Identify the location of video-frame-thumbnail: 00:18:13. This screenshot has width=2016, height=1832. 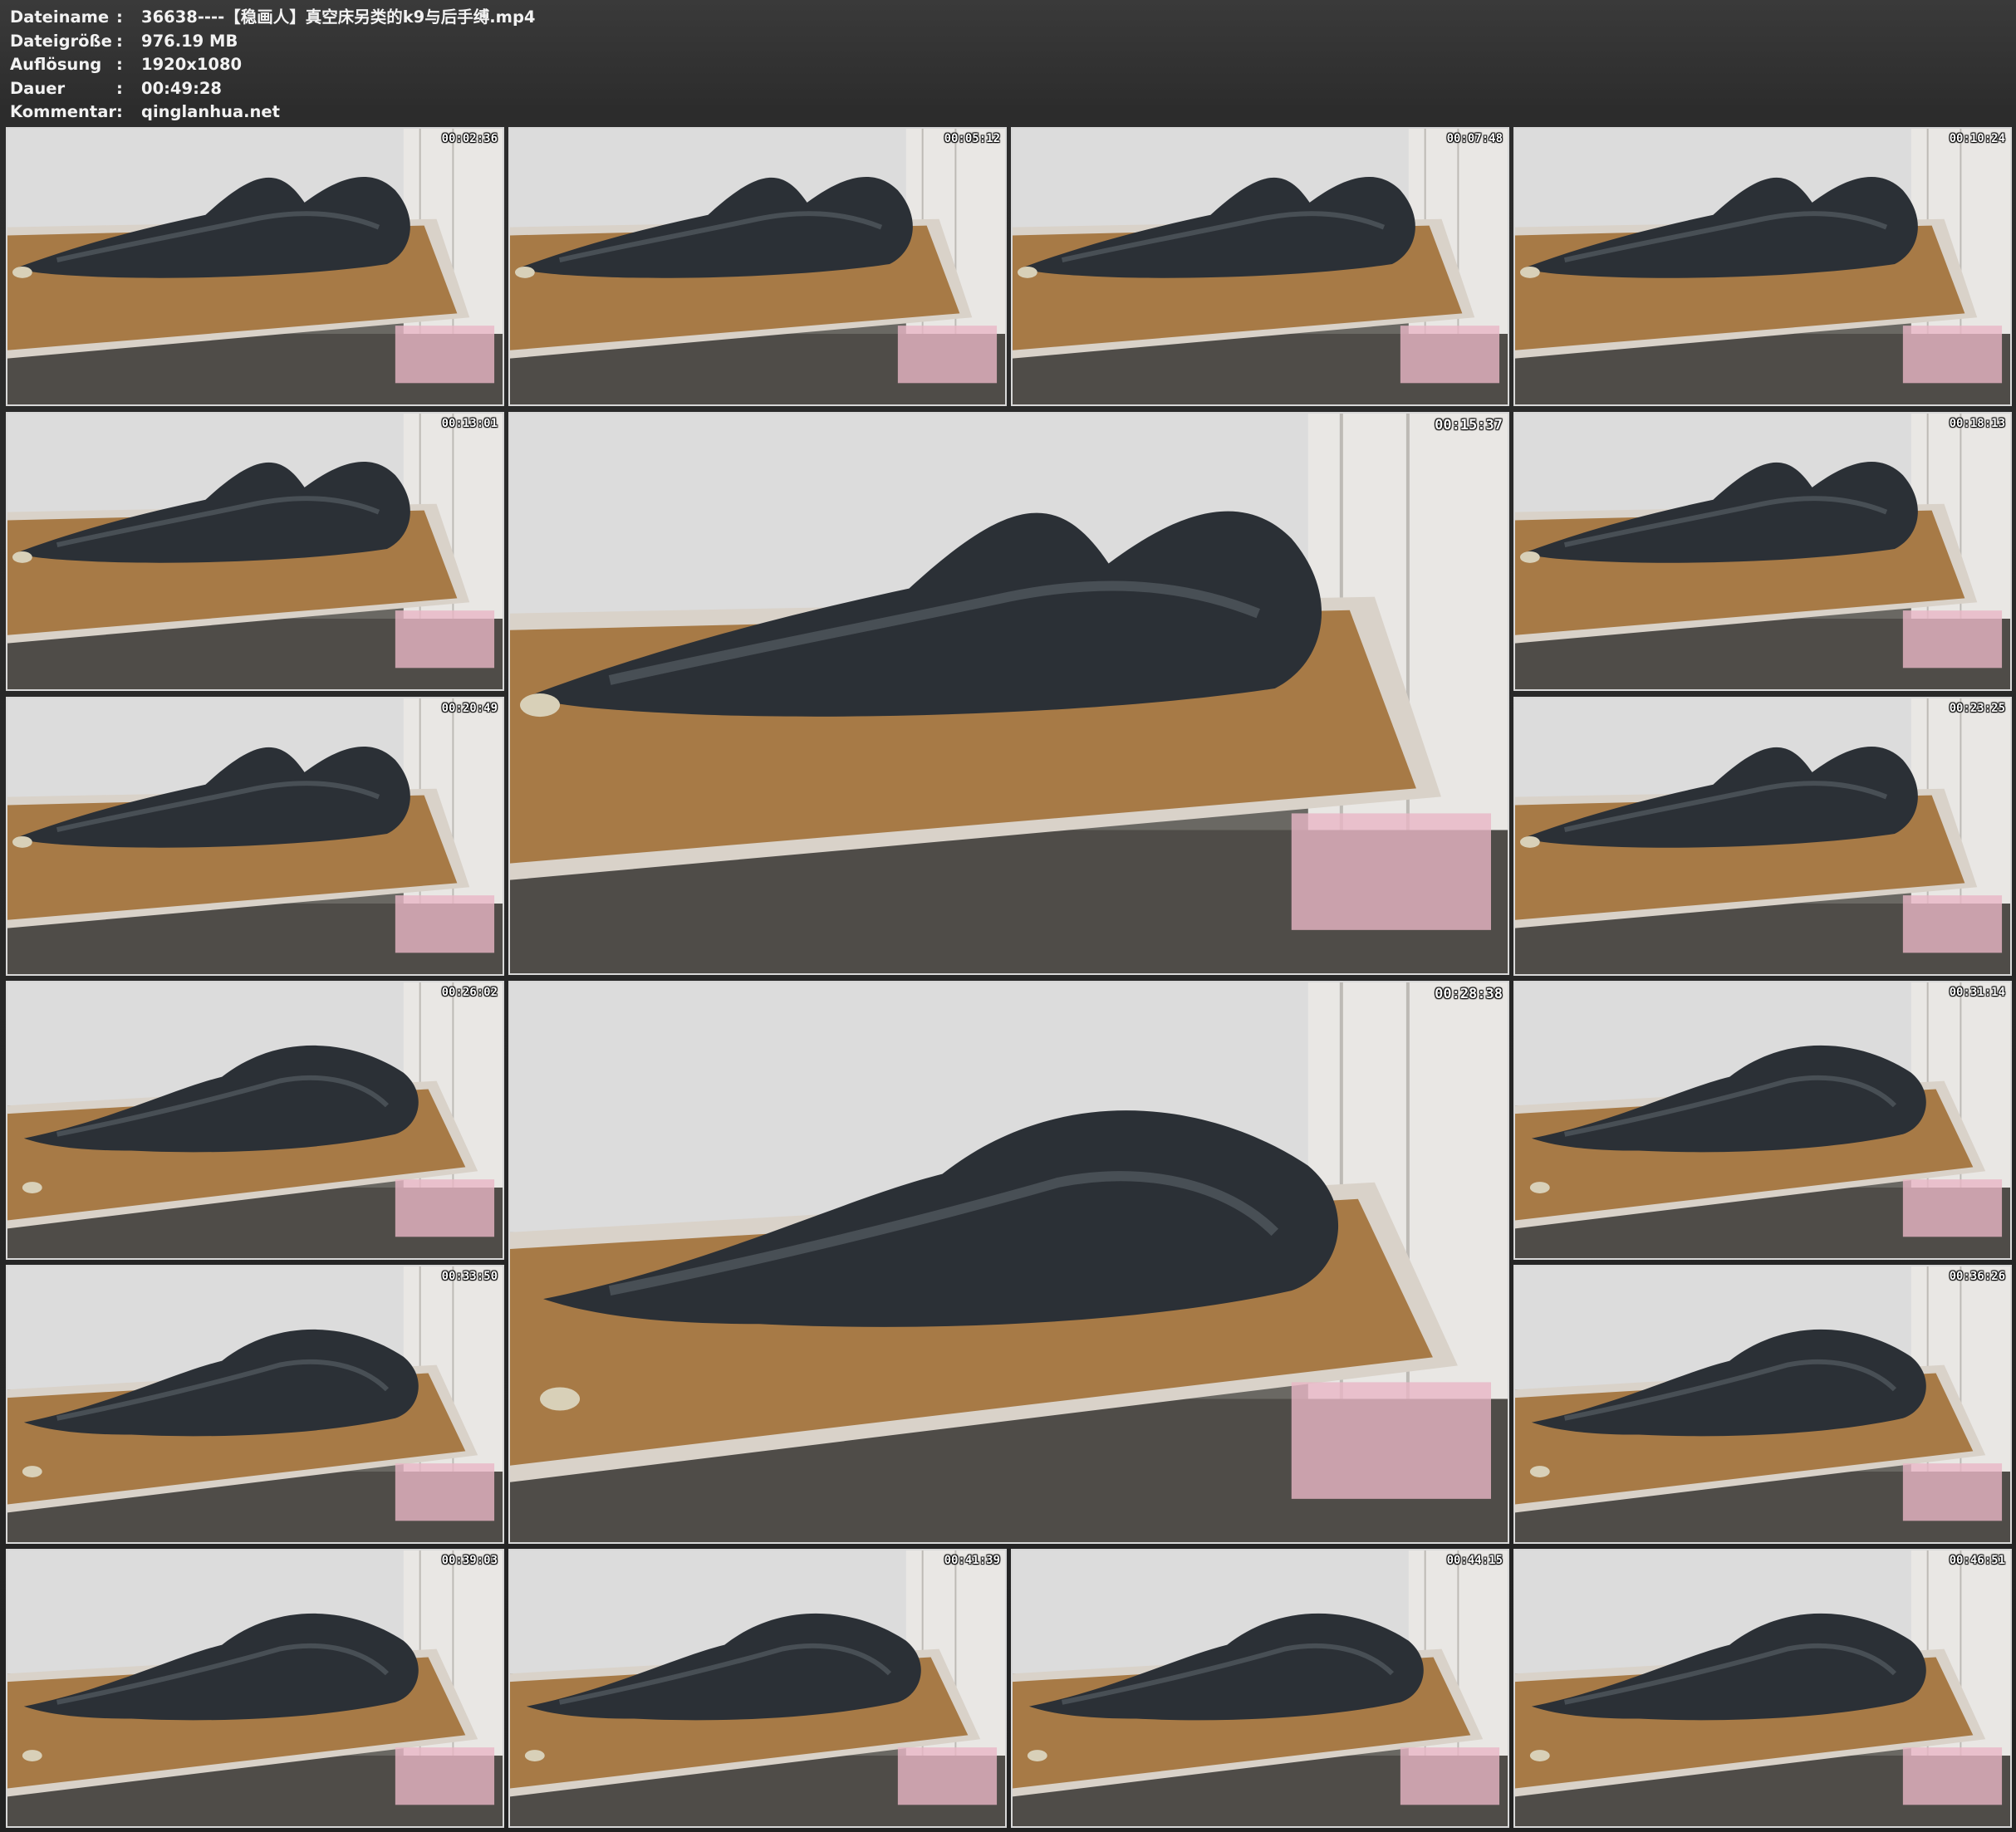
(1762, 551).